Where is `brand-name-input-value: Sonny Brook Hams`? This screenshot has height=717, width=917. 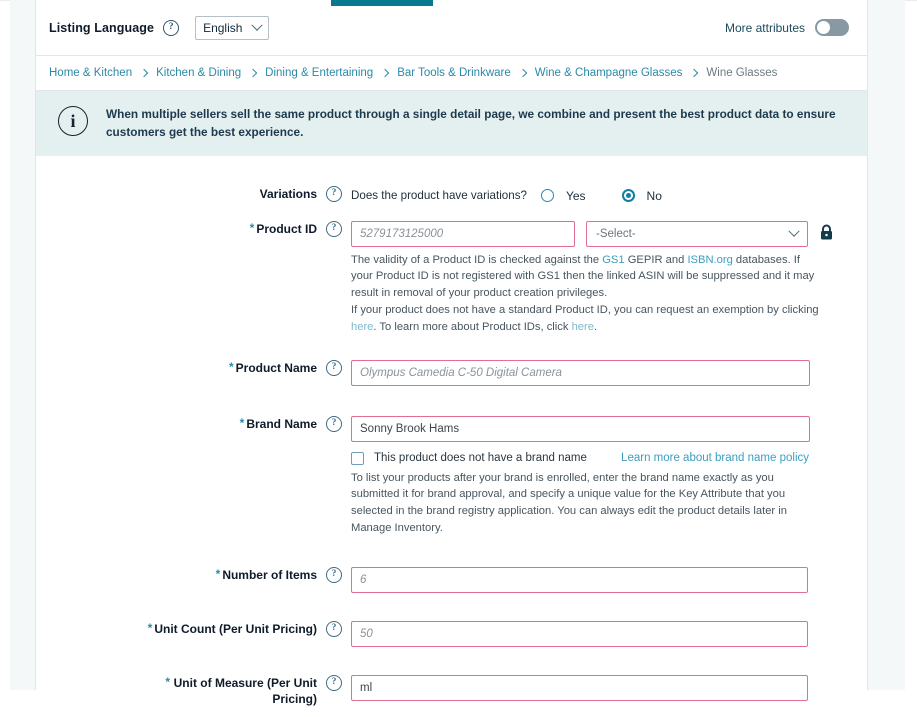
brand-name-input-value: Sonny Brook Hams is located at coordinates (410, 428).